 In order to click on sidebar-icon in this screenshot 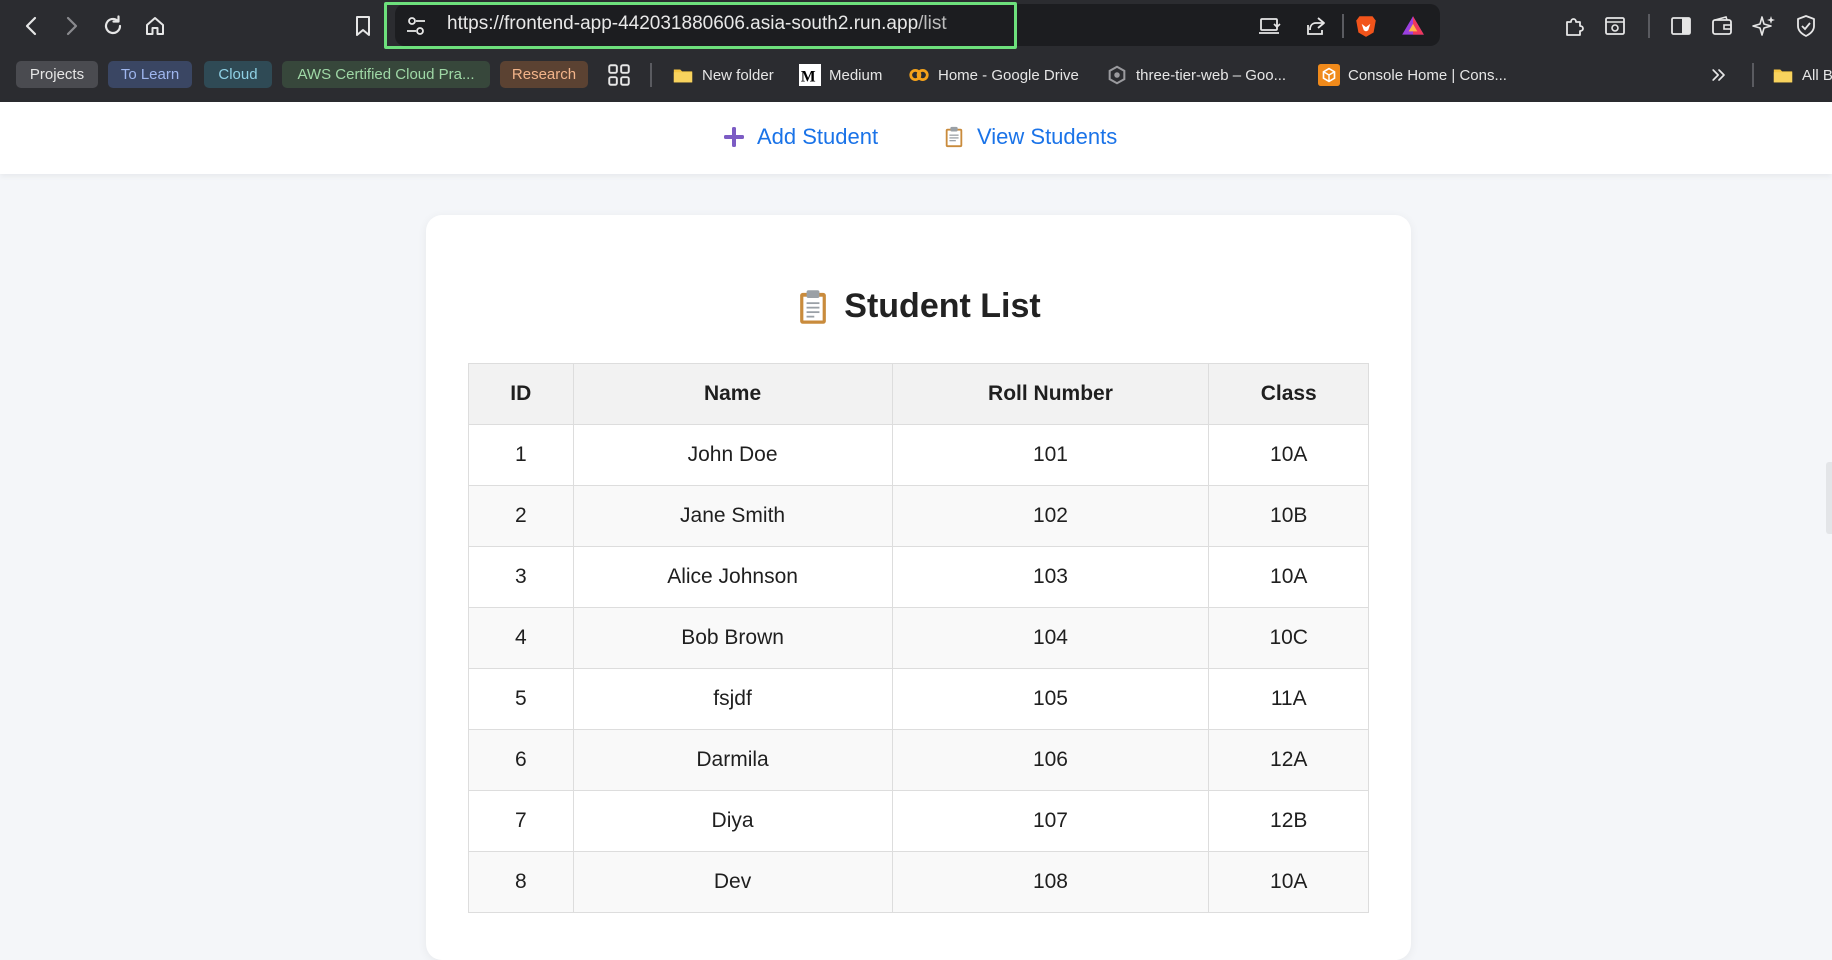, I will do `click(1681, 26)`.